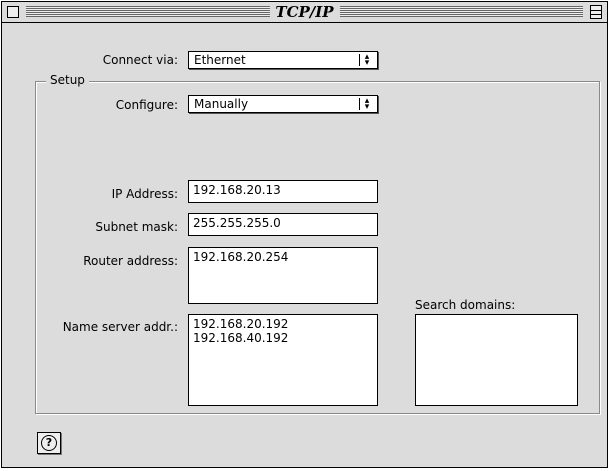  What do you see at coordinates (283, 275) in the screenshot?
I see `router-address-field: 192.168.20.254` at bounding box center [283, 275].